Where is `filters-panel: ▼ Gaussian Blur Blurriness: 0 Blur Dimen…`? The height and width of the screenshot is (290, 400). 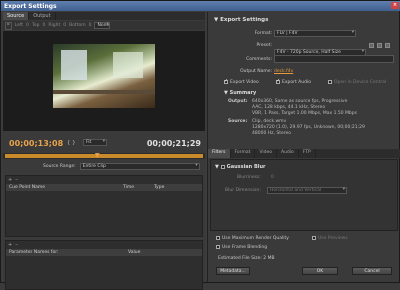 filters-panel: ▼ Gaussian Blur Blurriness: 0 Blur Dimen… is located at coordinates (304, 195).